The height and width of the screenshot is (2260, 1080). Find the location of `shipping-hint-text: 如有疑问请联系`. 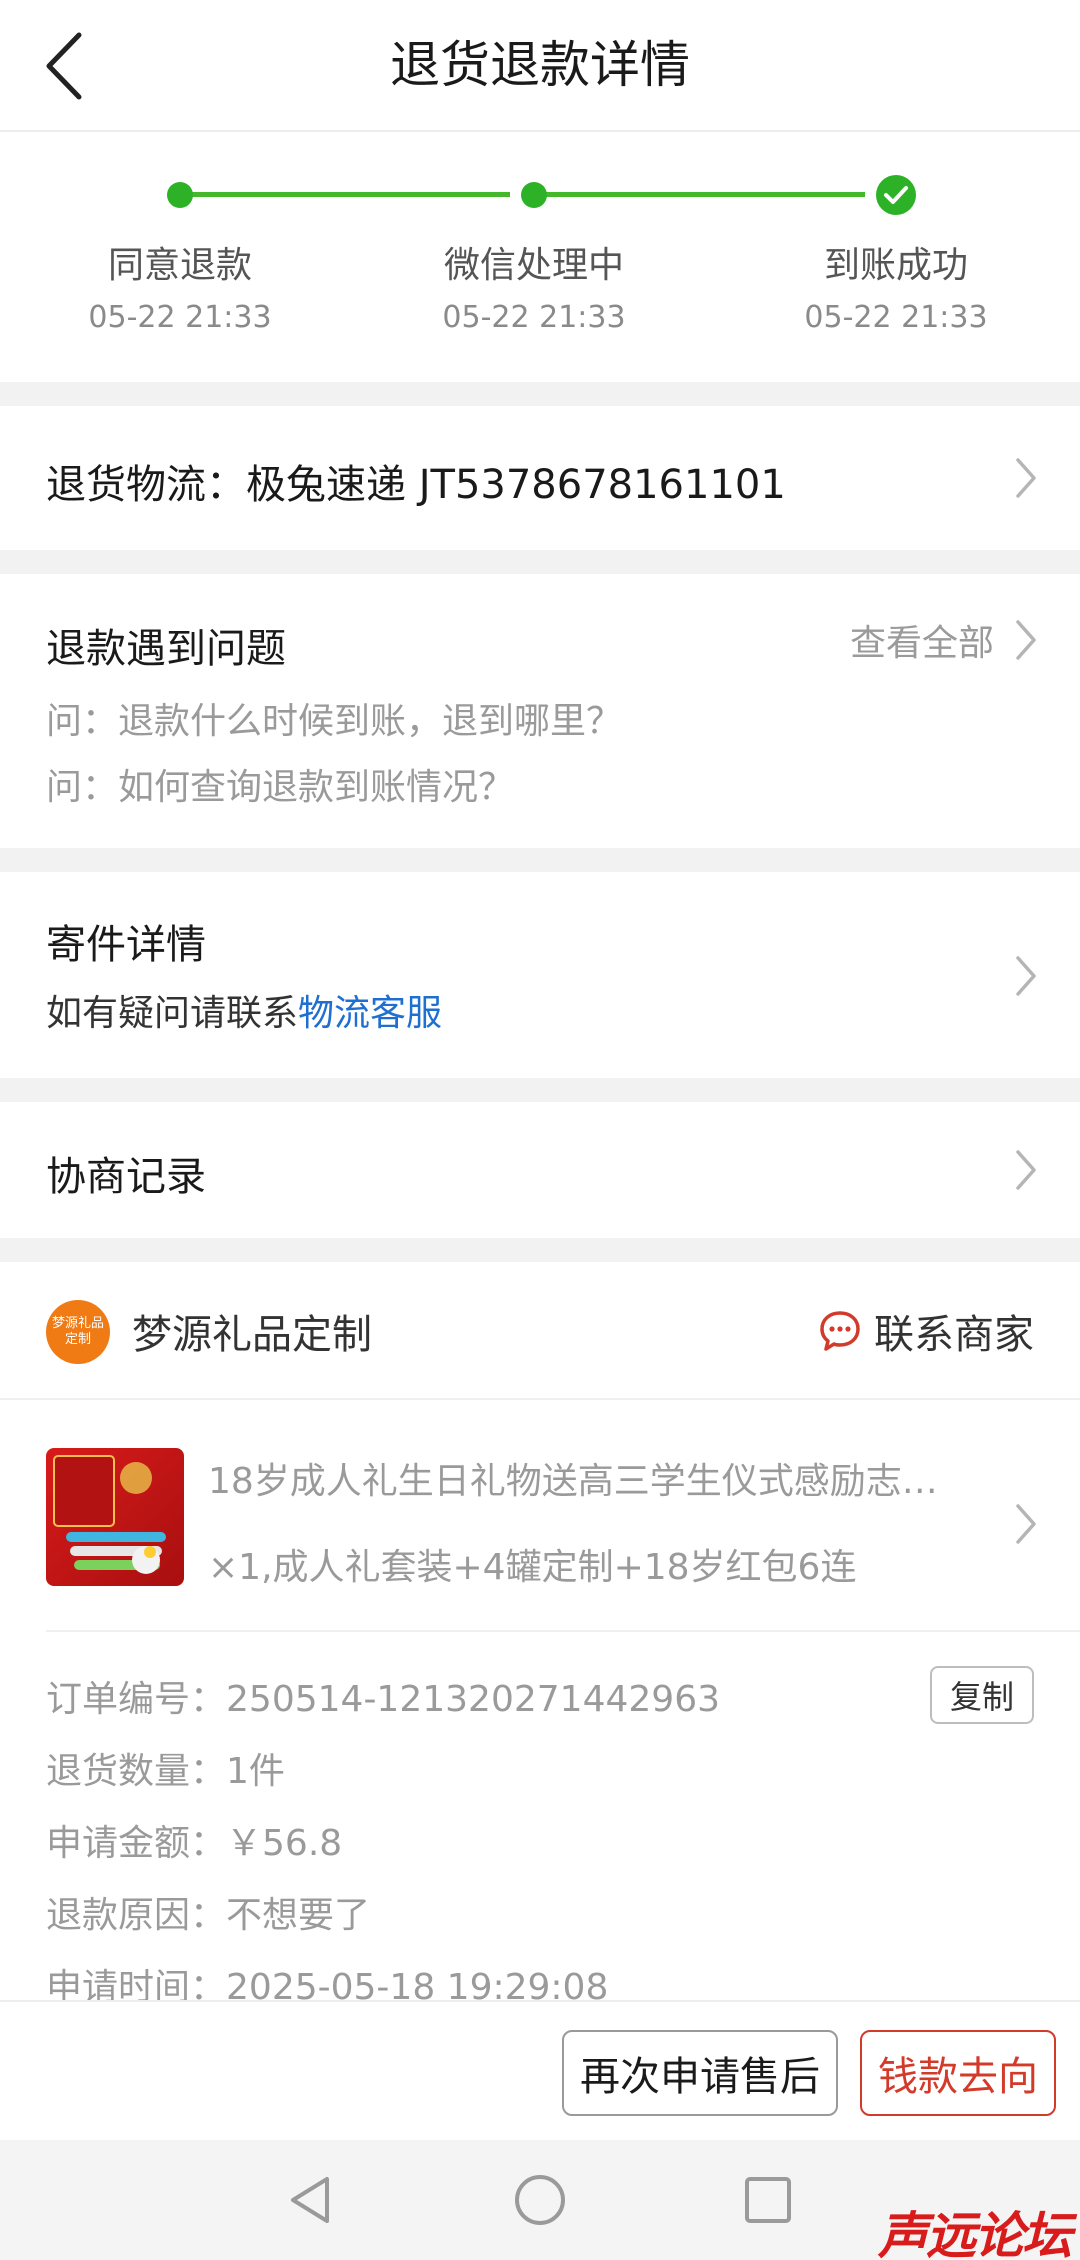

shipping-hint-text: 如有疑问请联系 is located at coordinates (172, 1013).